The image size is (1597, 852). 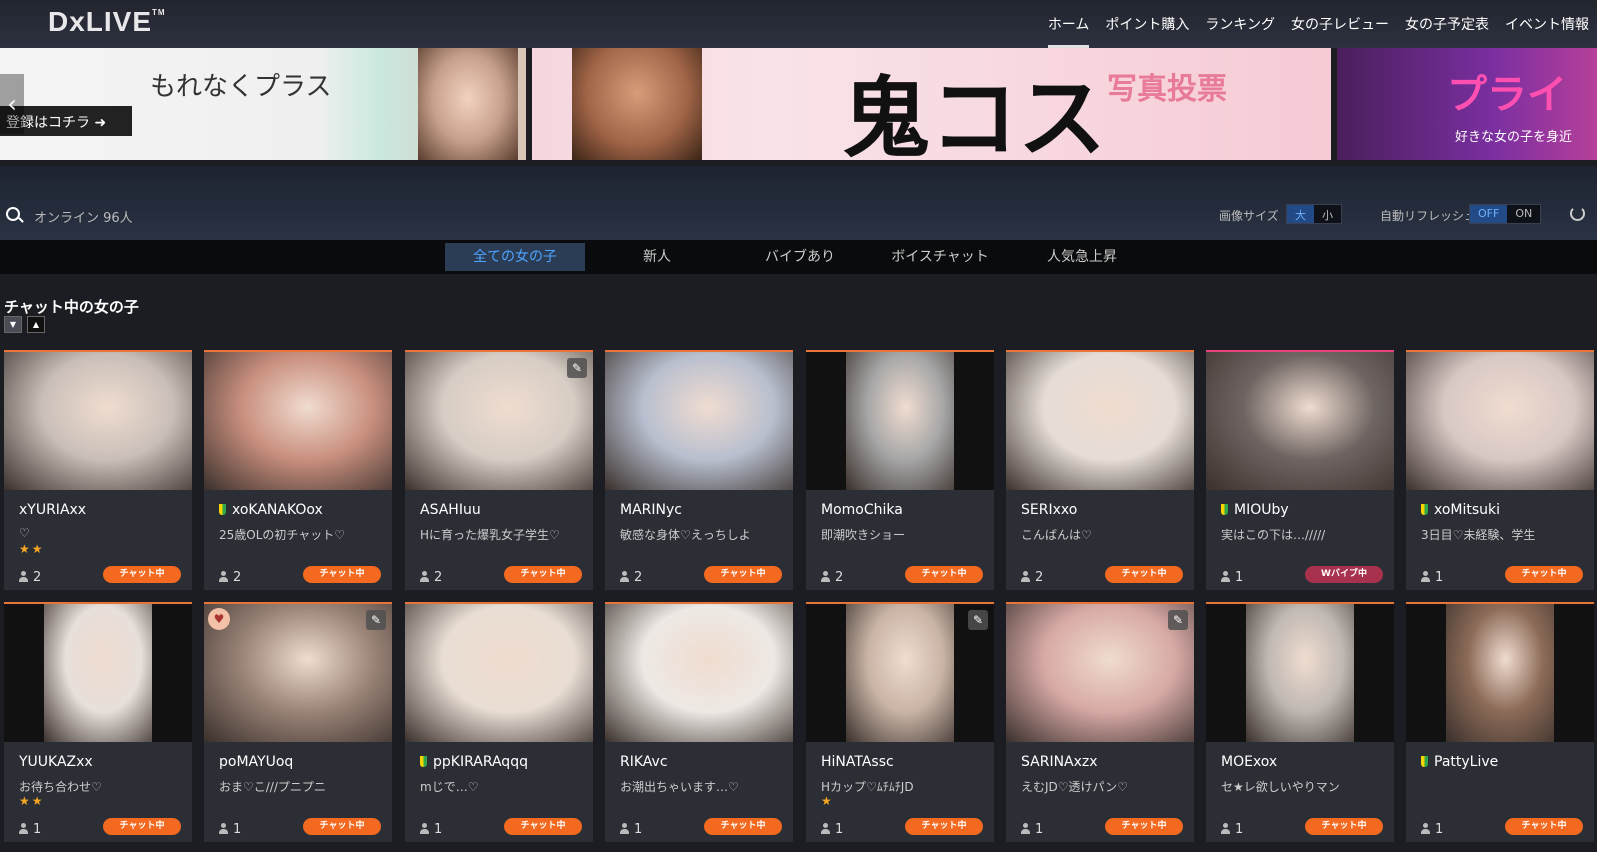 I want to click on tab-new: 新人, so click(x=657, y=257).